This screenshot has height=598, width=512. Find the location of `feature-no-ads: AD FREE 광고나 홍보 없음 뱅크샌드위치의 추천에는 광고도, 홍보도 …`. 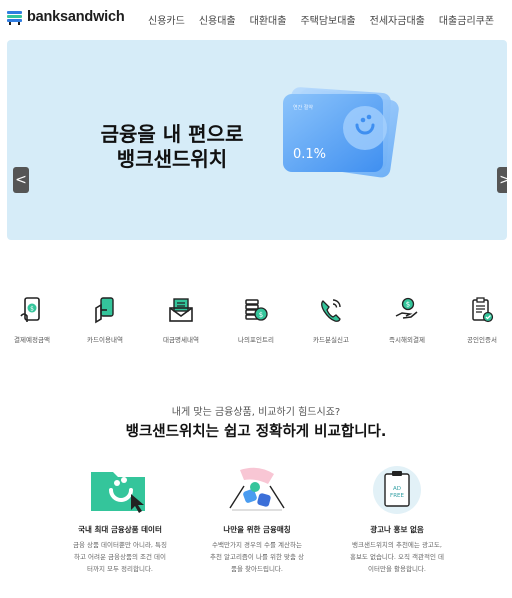

feature-no-ads: AD FREE 광고나 홍보 없음 뱅크샌드위치의 추천에는 광고도, 홍보도 … is located at coordinates (397, 518).